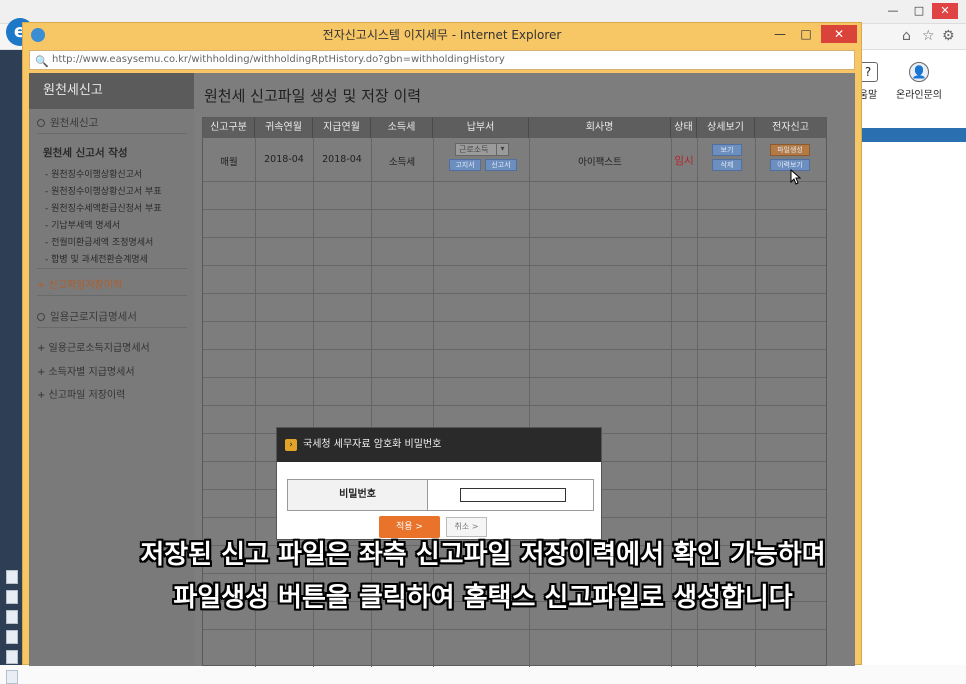 The height and width of the screenshot is (684, 966). I want to click on popup-title: 전자신고시스템 이지세무 - Internet Explorer, so click(442, 35).